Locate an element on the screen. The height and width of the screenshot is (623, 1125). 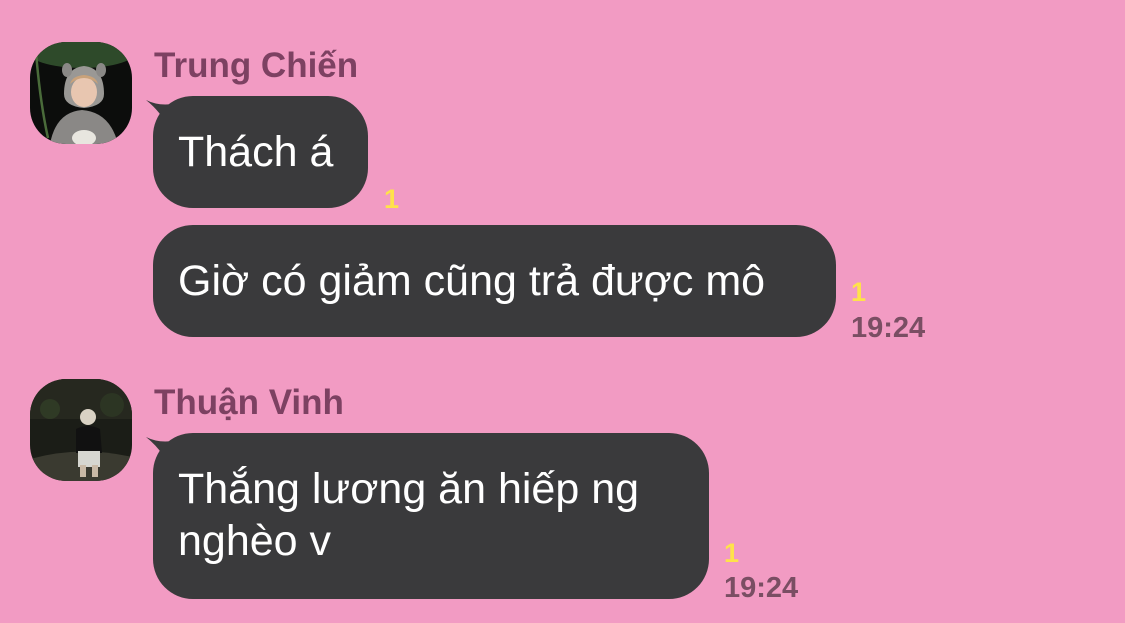
avatar-thuan-vinh is located at coordinates (81, 430).